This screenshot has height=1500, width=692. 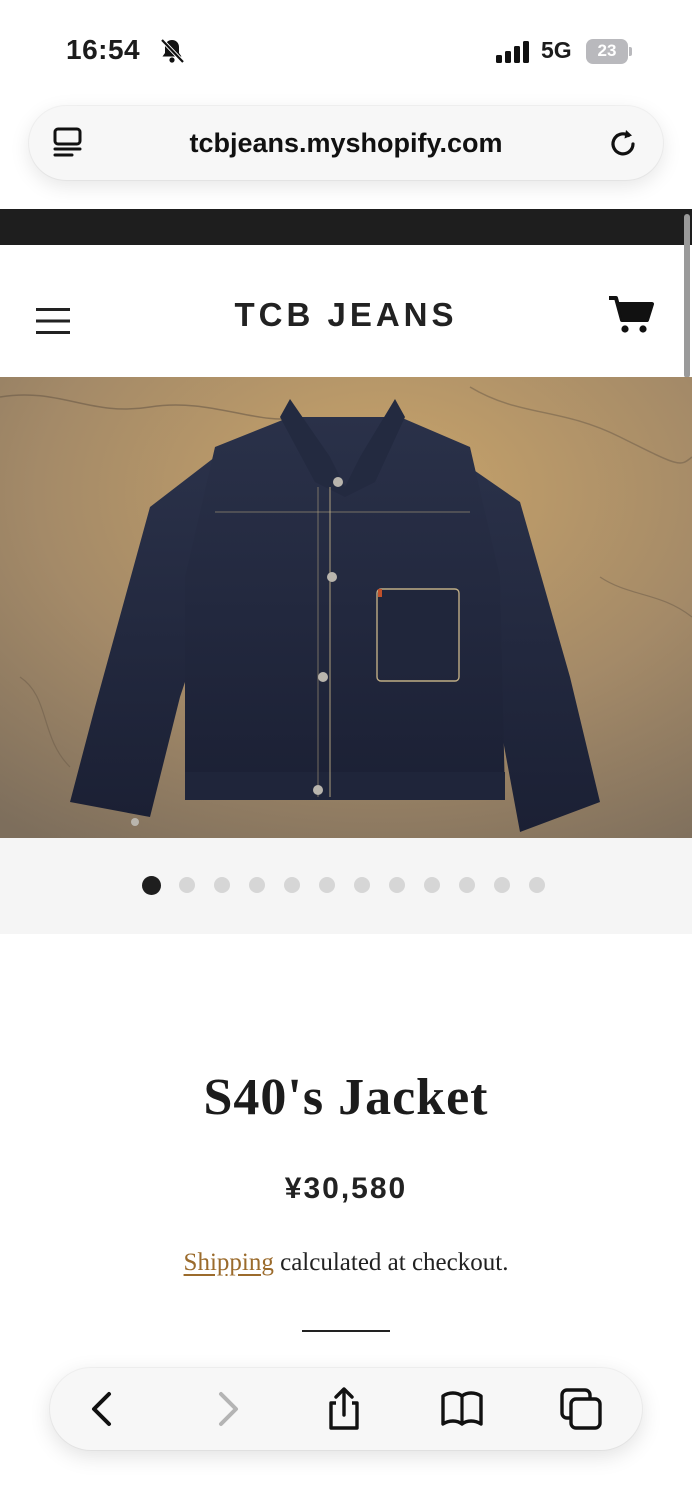 I want to click on battery-icon: 23, so click(x=609, y=51).